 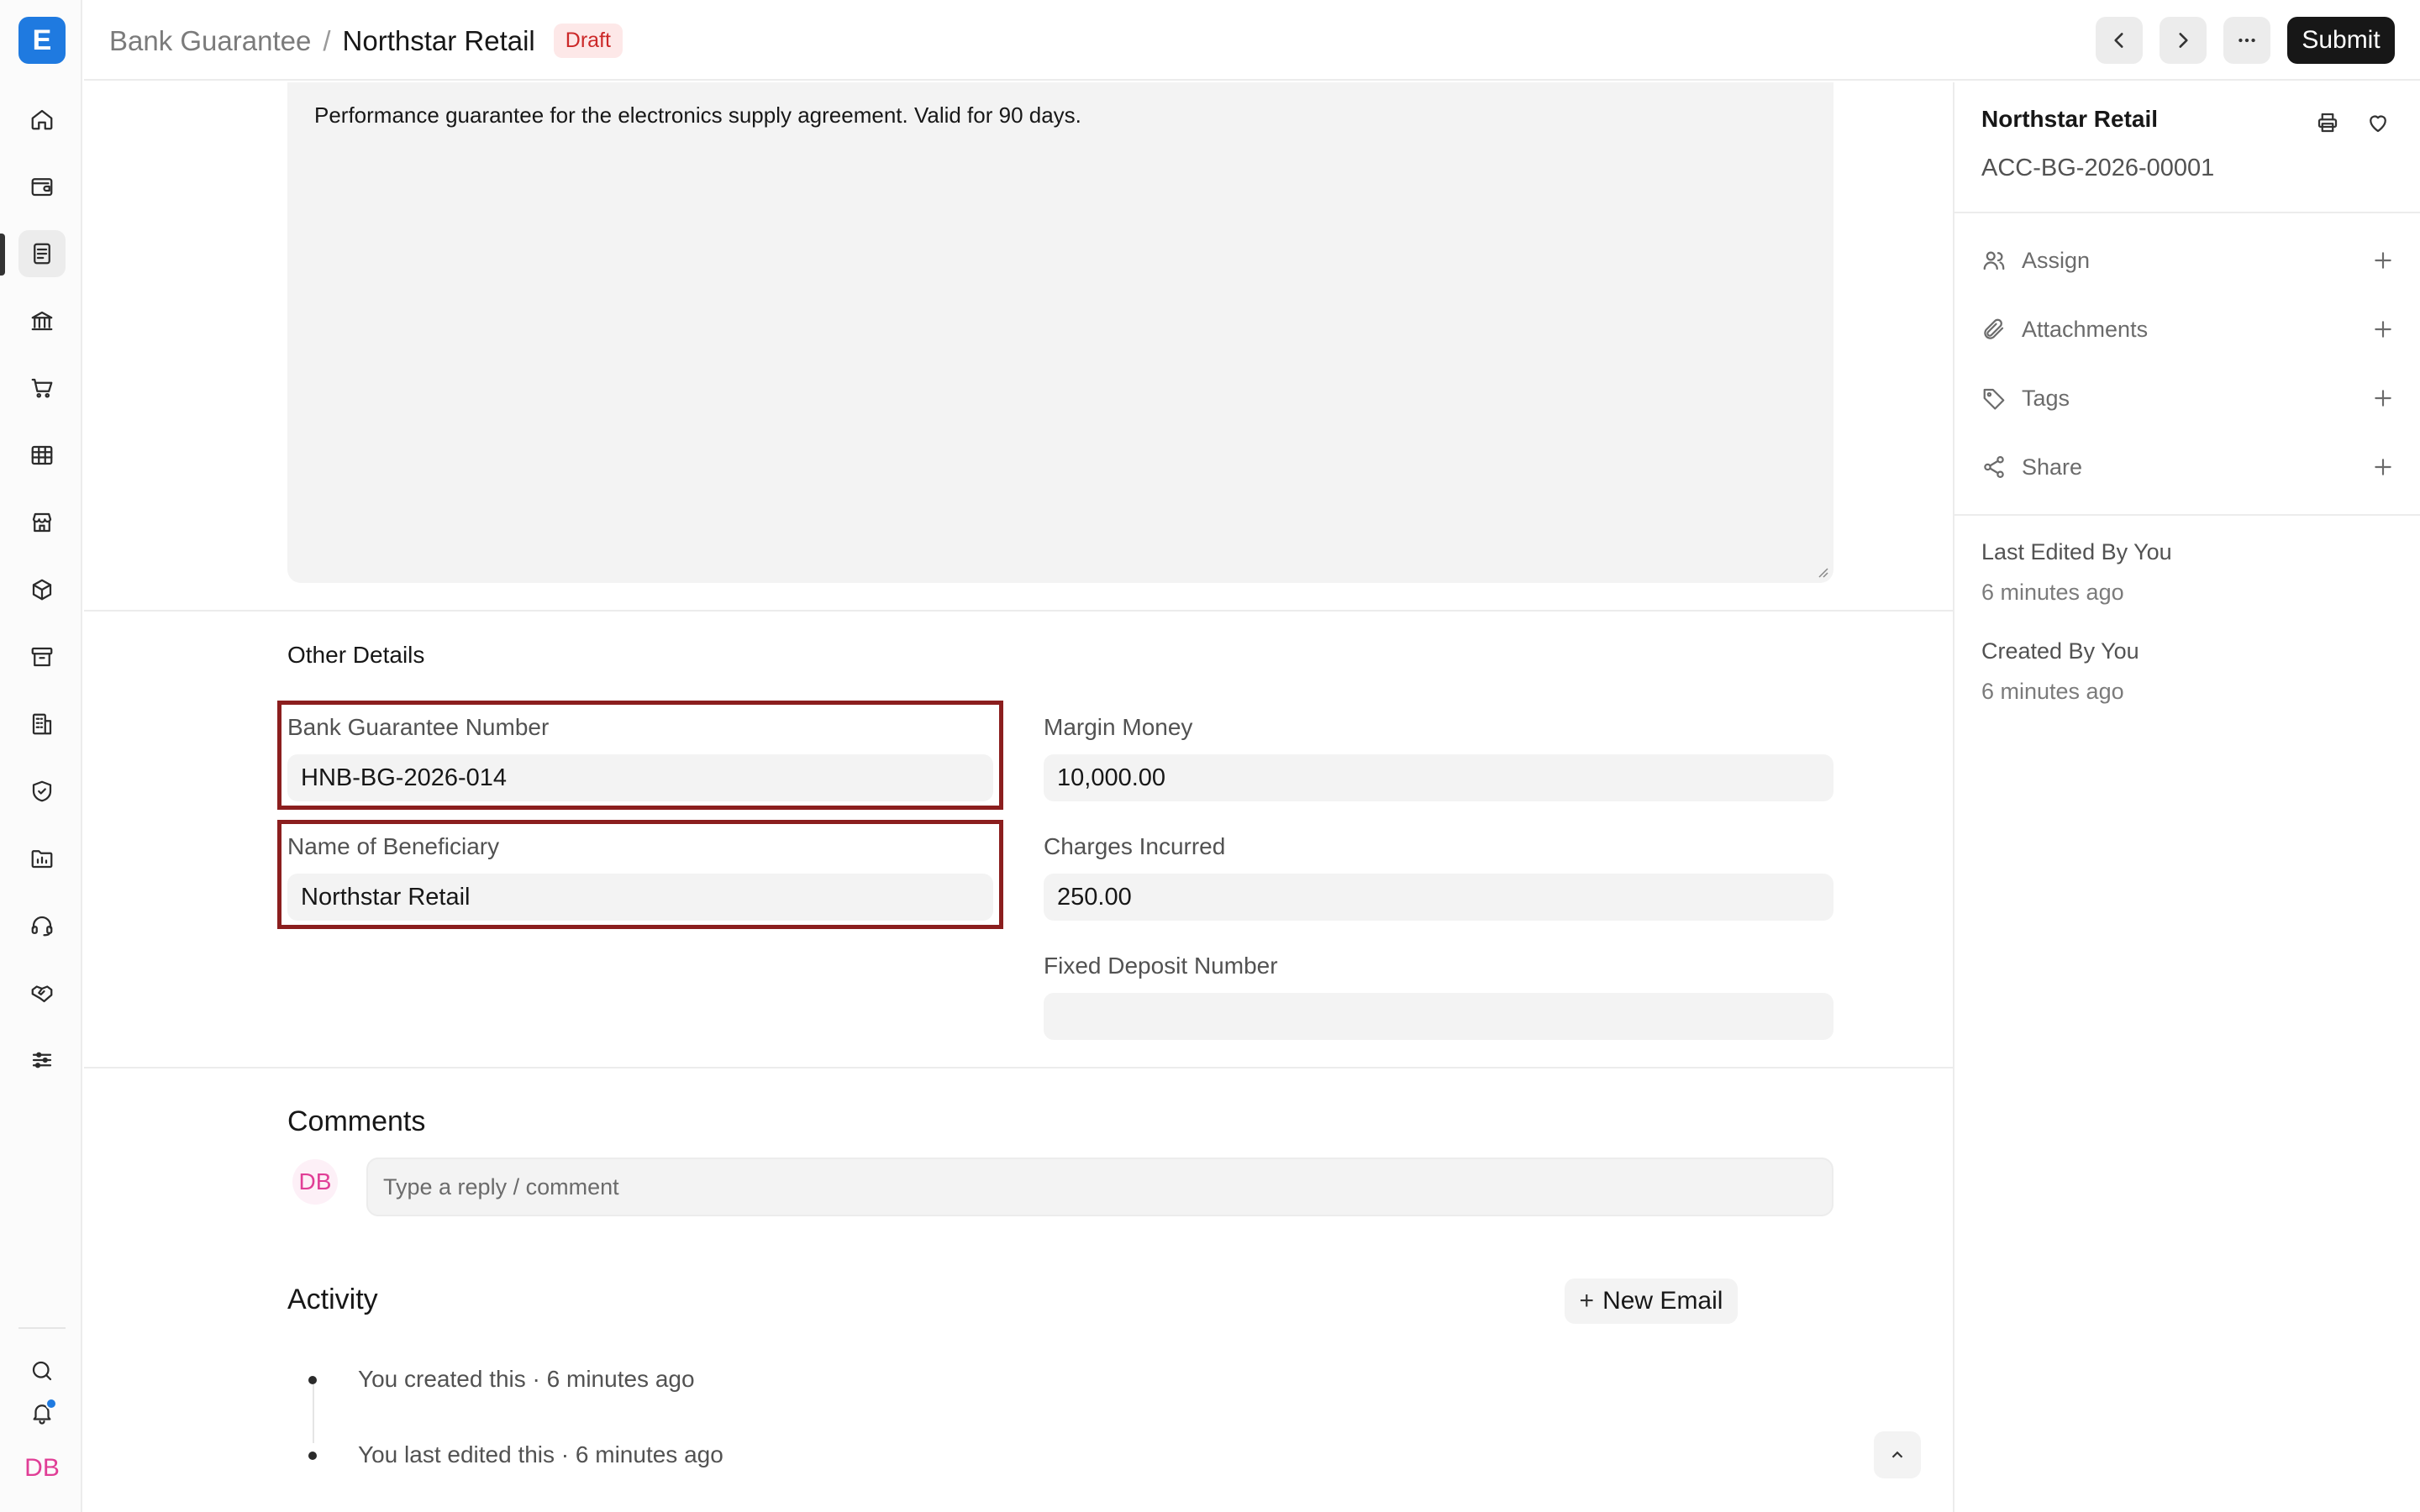 What do you see at coordinates (1438, 897) in the screenshot?
I see `charges-incurred-input: 250.00` at bounding box center [1438, 897].